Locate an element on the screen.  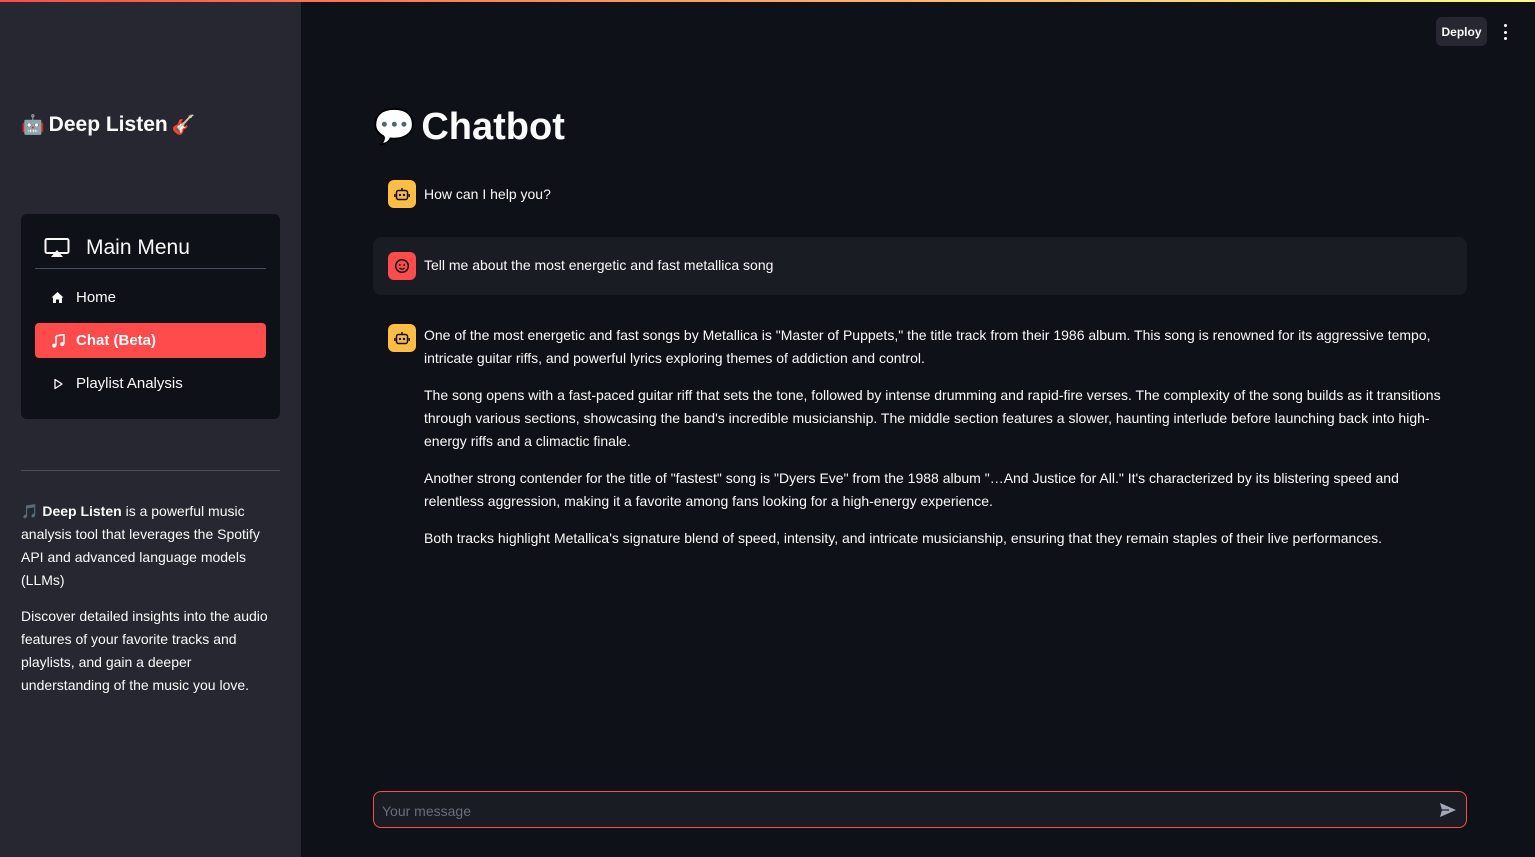
kebab-menu-icon is located at coordinates (1505, 32).